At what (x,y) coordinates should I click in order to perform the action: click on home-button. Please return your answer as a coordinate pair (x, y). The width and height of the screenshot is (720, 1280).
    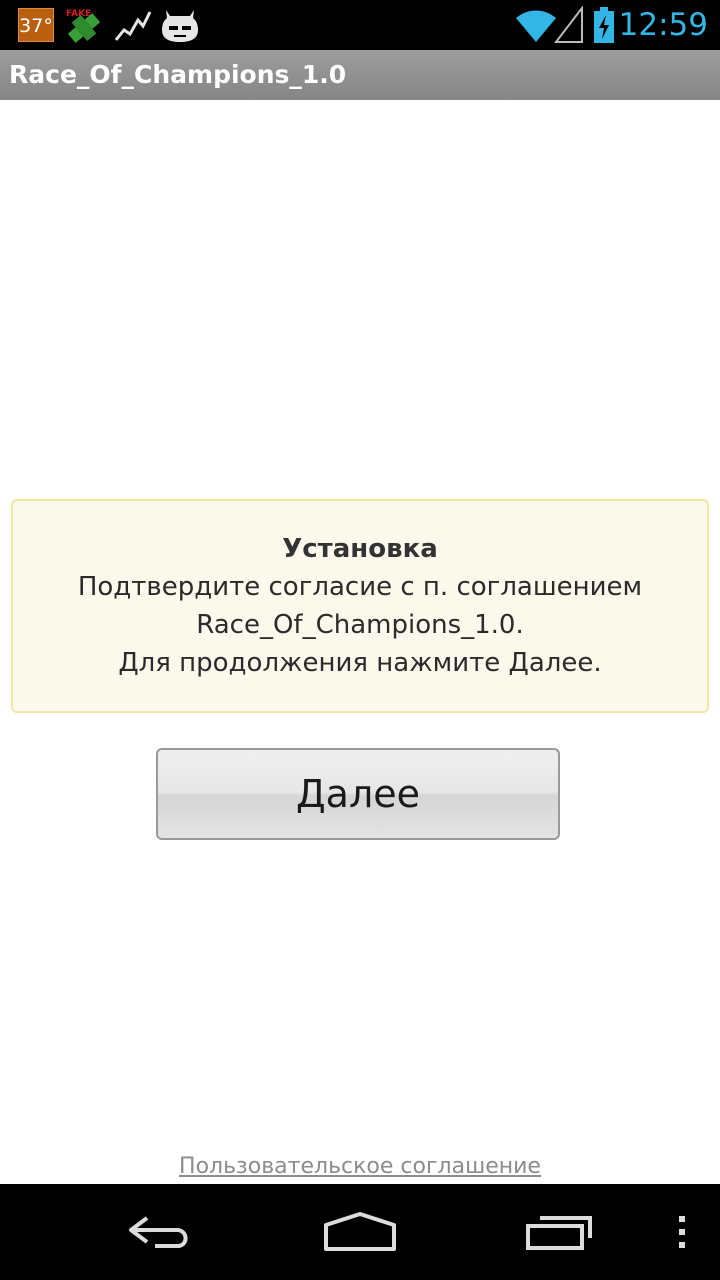
    Looking at the image, I should click on (360, 1232).